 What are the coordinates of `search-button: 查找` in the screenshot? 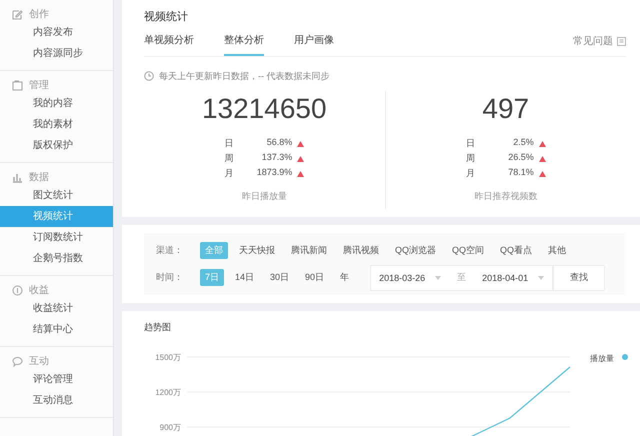 It's located at (579, 277).